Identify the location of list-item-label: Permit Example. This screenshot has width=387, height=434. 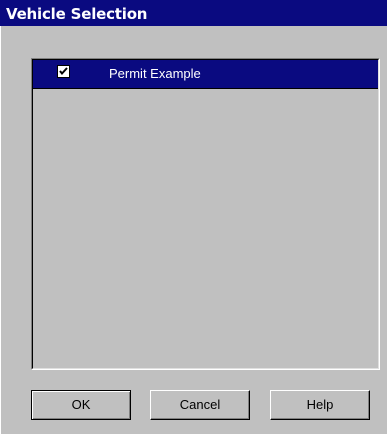
(155, 73).